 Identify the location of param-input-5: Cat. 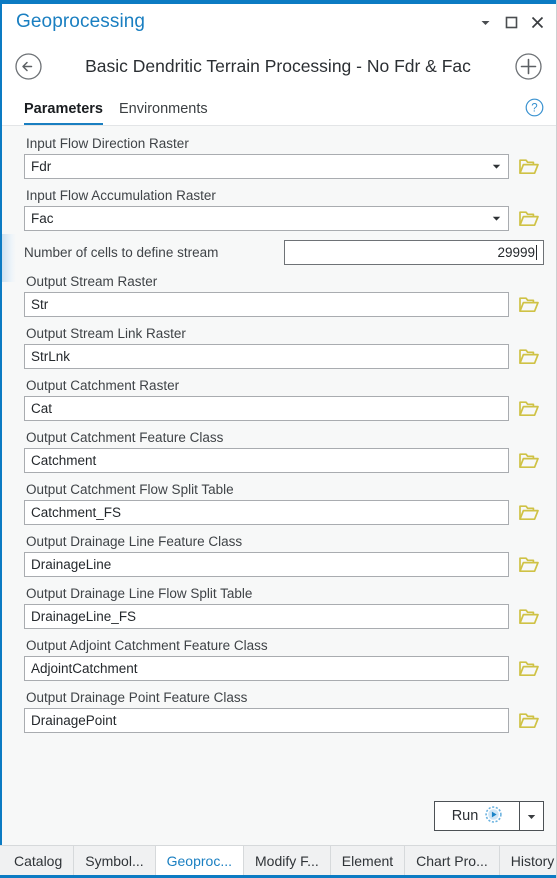
(266, 408).